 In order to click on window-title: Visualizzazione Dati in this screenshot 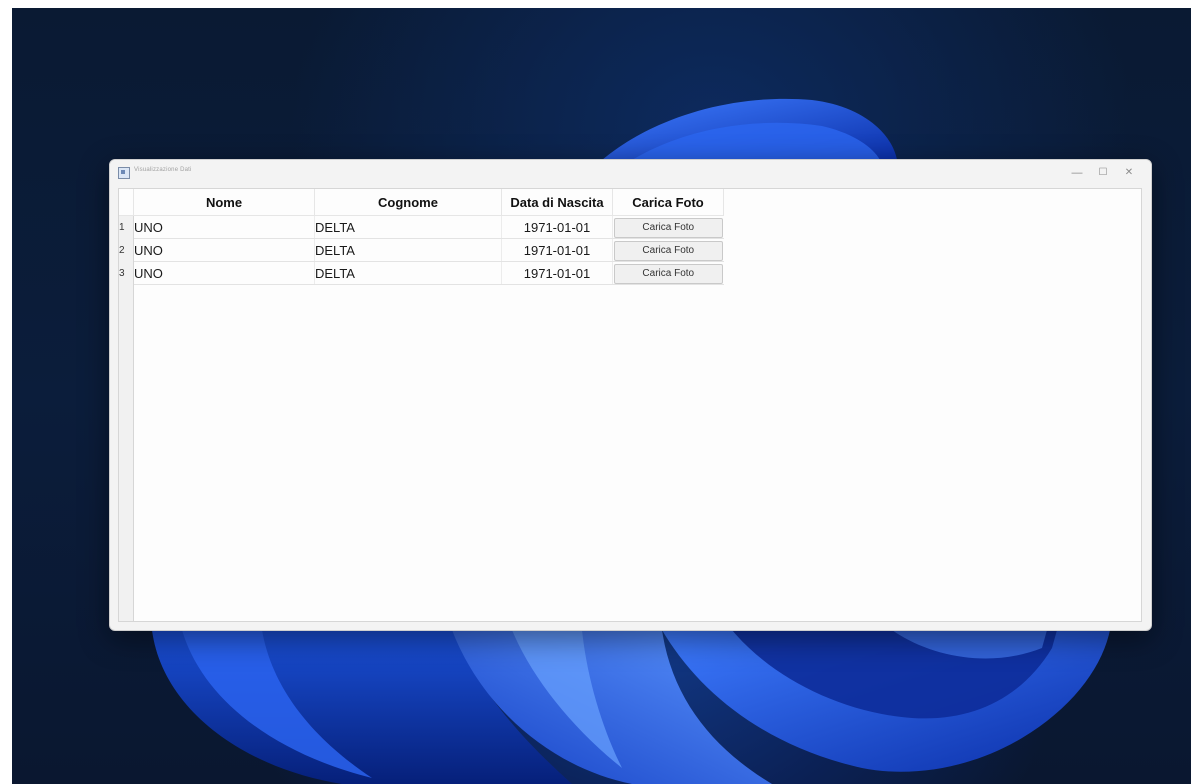, I will do `click(163, 170)`.